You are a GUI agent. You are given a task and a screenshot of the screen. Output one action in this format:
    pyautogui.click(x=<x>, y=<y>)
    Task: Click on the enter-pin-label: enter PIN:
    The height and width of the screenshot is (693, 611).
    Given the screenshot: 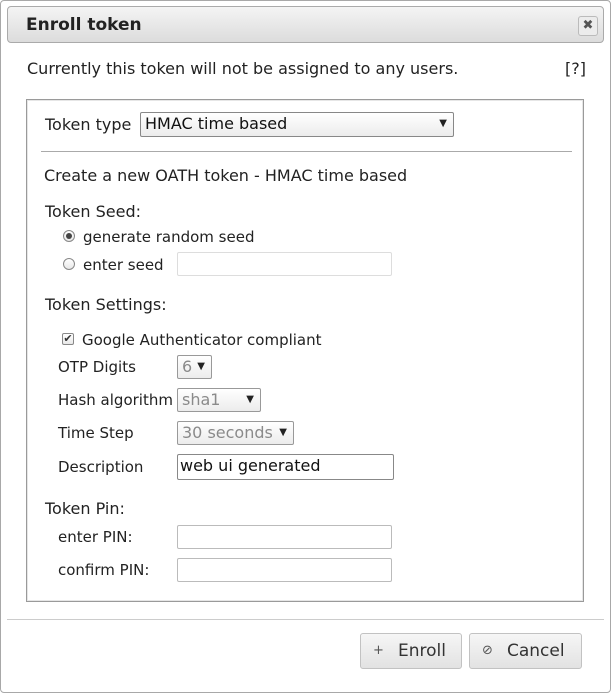 What is the action you would take?
    pyautogui.click(x=95, y=537)
    